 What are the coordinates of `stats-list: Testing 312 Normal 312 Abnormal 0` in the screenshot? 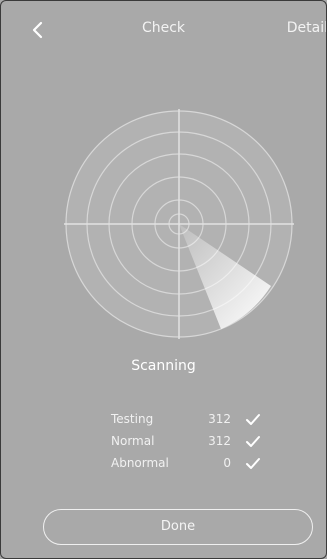 It's located at (191, 445).